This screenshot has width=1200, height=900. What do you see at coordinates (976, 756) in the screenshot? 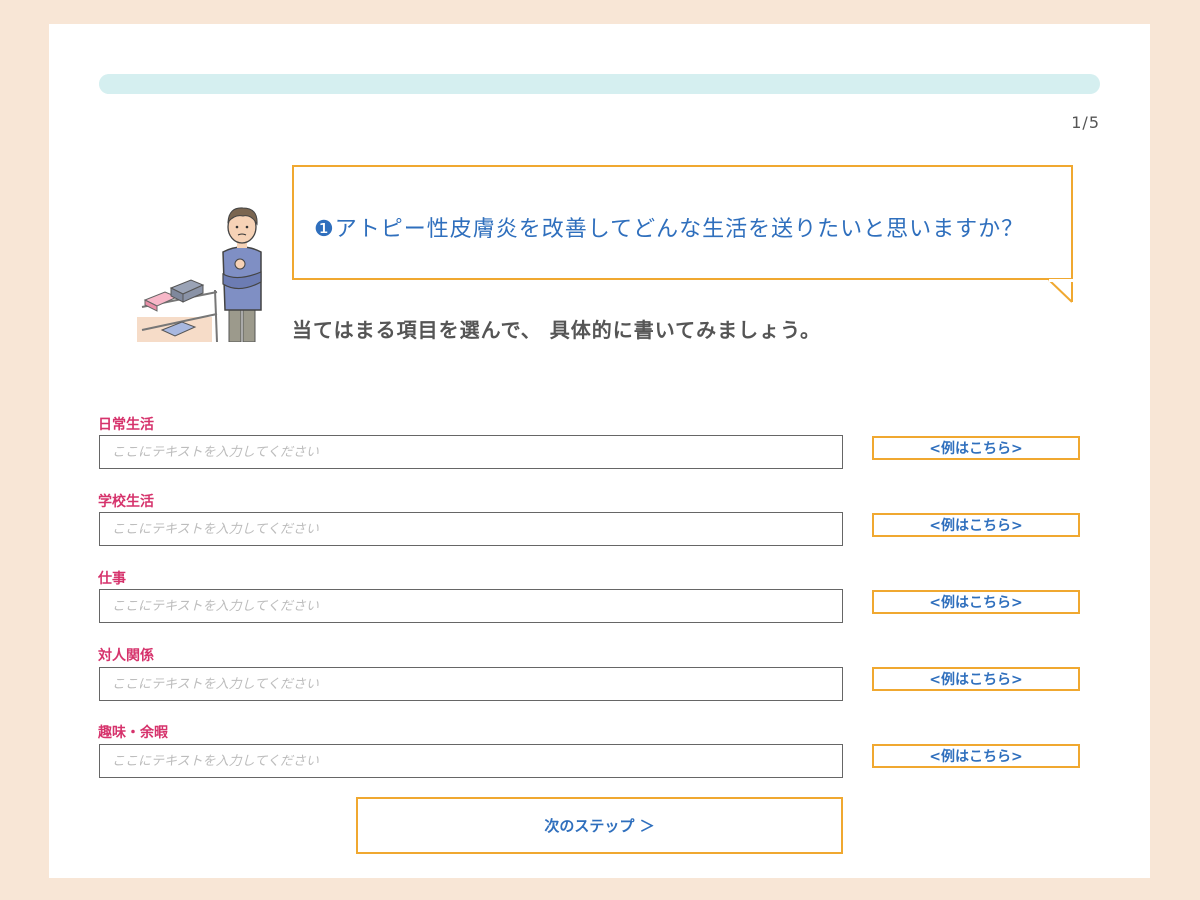
I see `hobbies-example-button: <例はこちら>` at bounding box center [976, 756].